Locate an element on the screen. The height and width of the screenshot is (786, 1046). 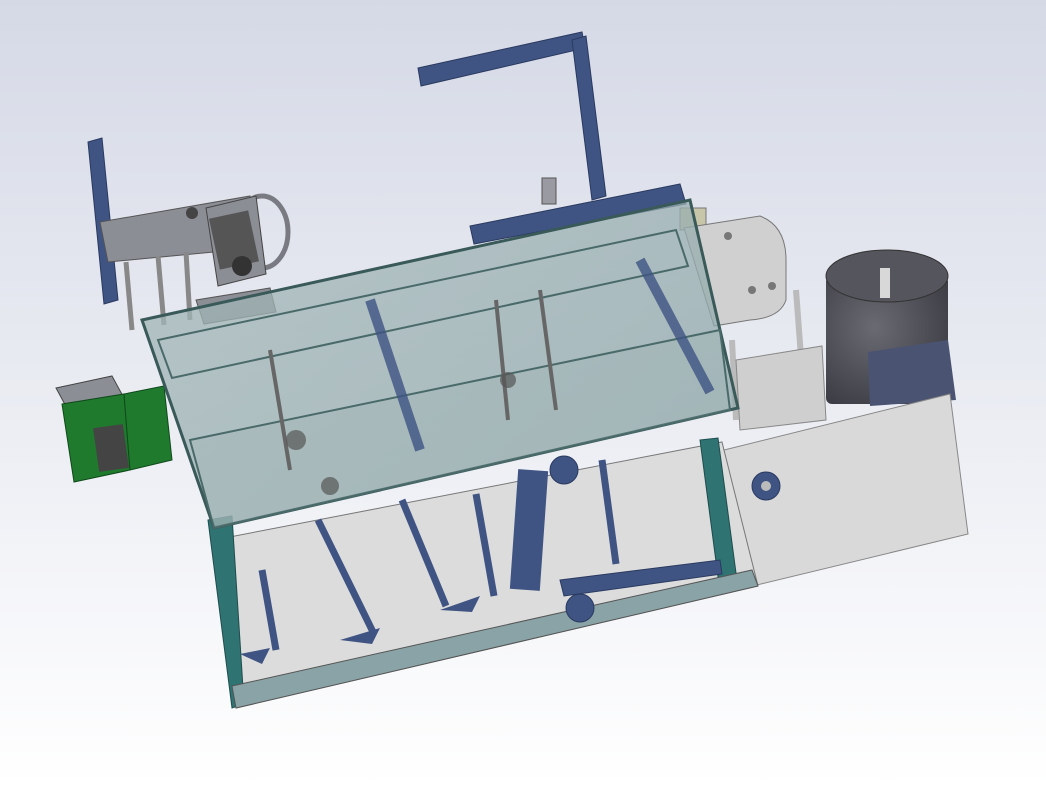
adjustment-knob-center is located at coordinates (564, 470).